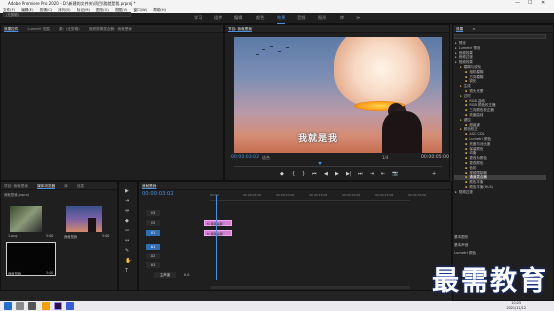 This screenshot has width=554, height=311. What do you see at coordinates (310, 287) in the screenshot?
I see `timeline-scrollbar` at bounding box center [310, 287].